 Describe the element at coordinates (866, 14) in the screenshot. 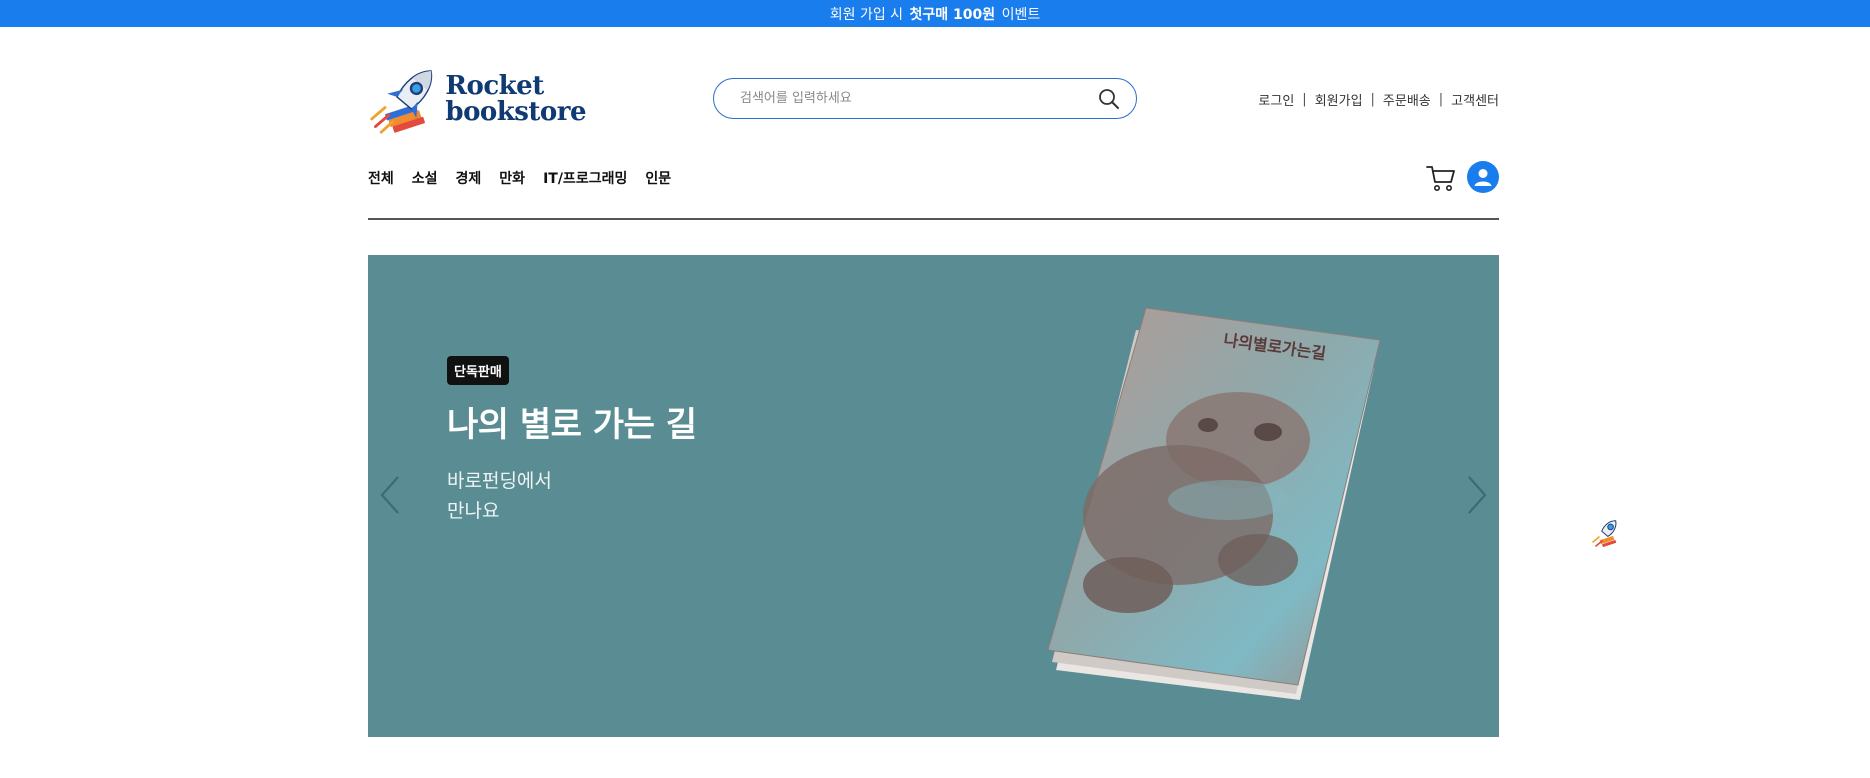

I see `banner-text-pre: 회원 가입 시` at that location.